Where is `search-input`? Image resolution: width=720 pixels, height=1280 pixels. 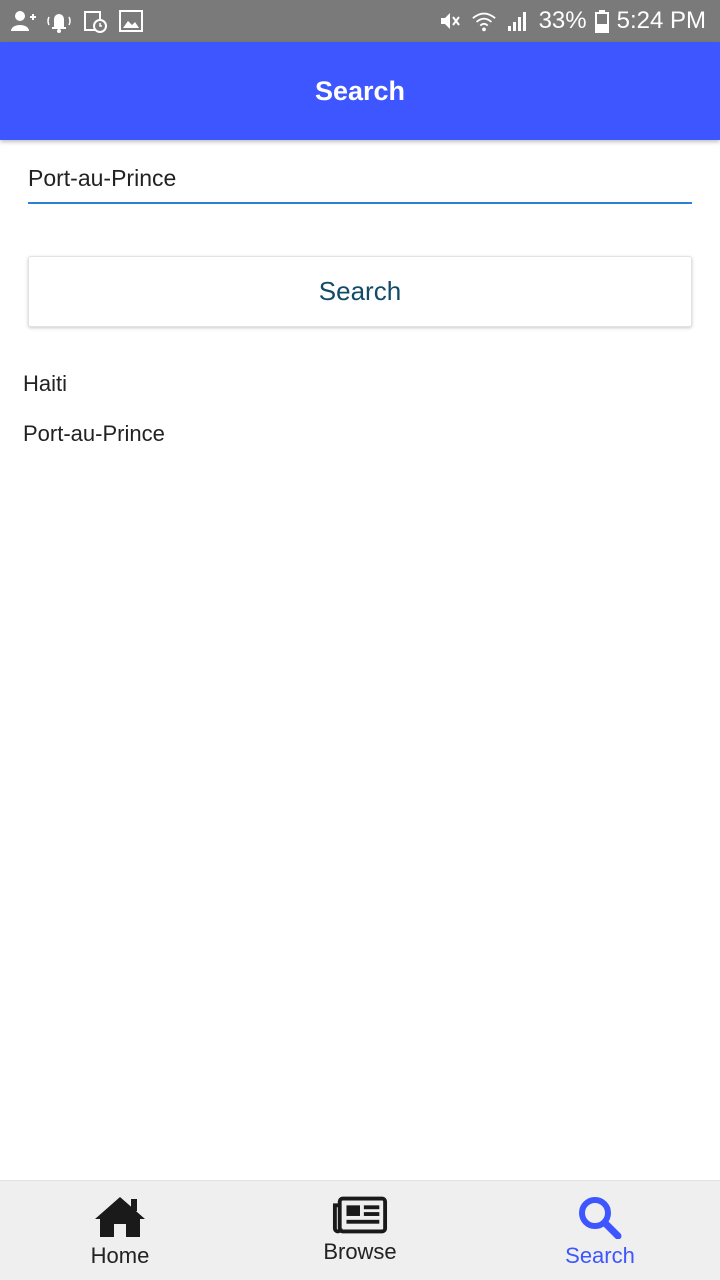 search-input is located at coordinates (360, 178).